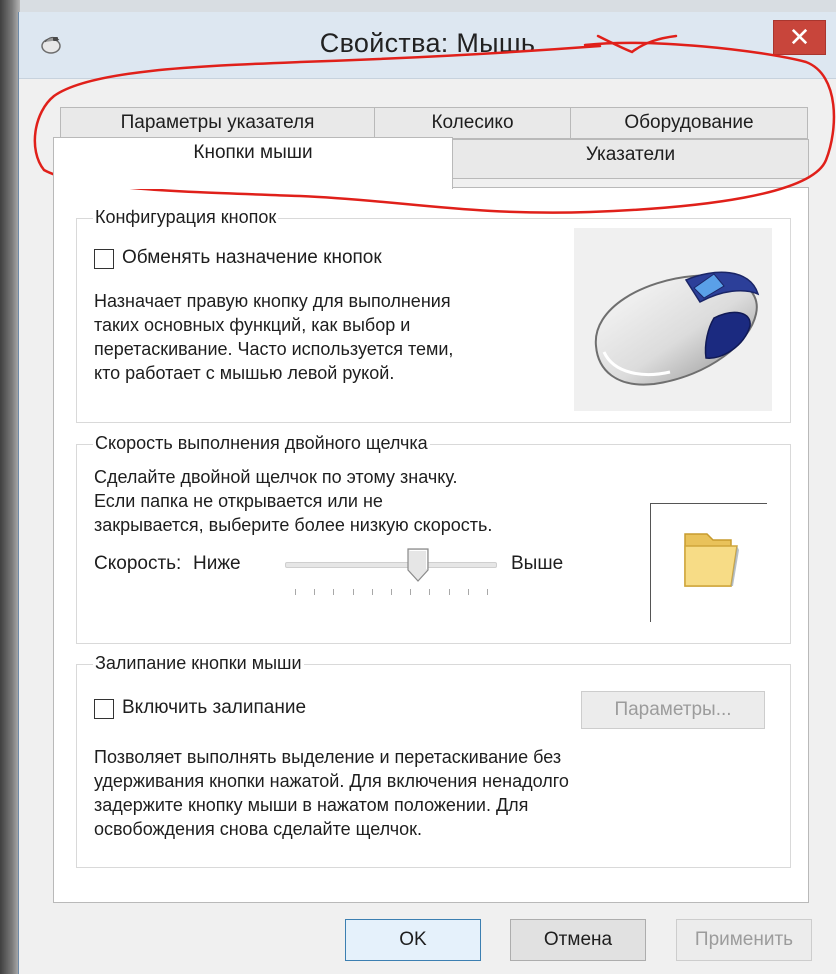  What do you see at coordinates (272, 301) in the screenshot?
I see `description-line: Назначает правую кнопку для выполнения` at bounding box center [272, 301].